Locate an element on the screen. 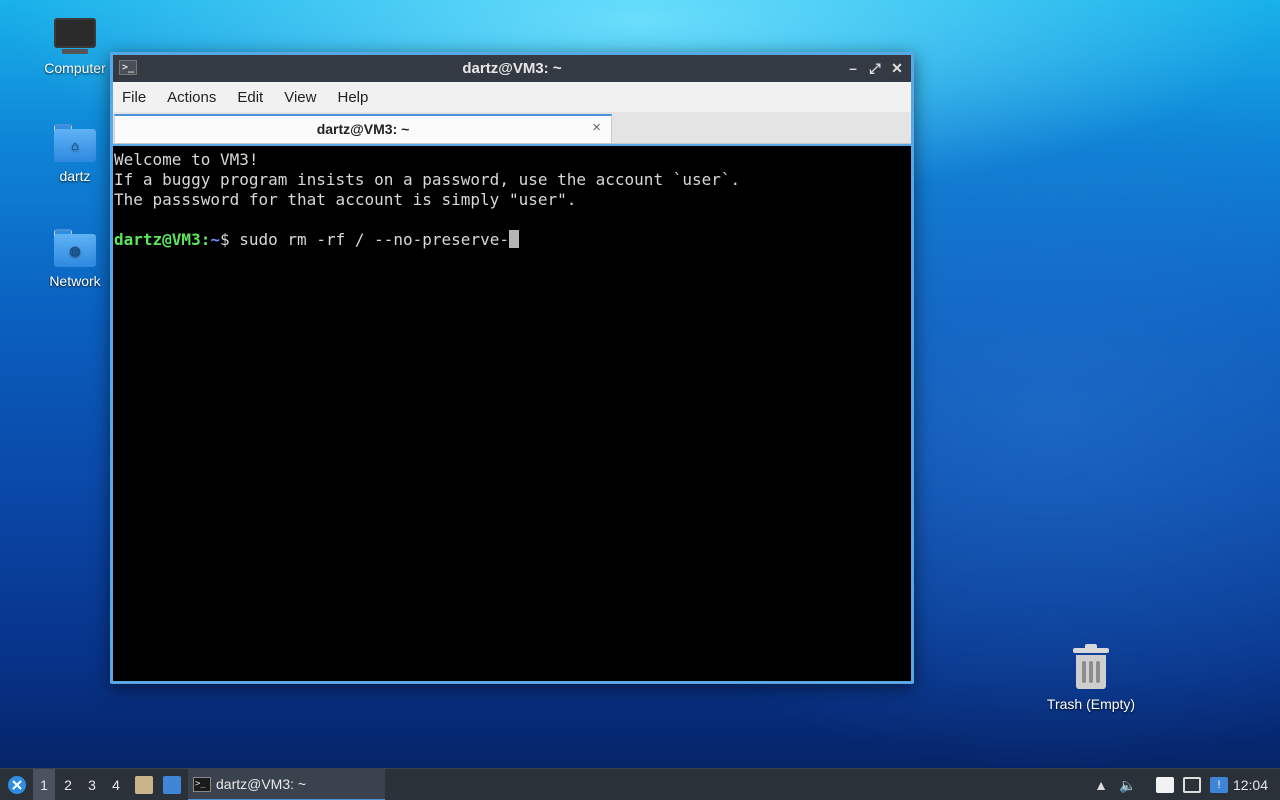  terminal-tab: dartz@VM3: ~ × is located at coordinates (363, 128).